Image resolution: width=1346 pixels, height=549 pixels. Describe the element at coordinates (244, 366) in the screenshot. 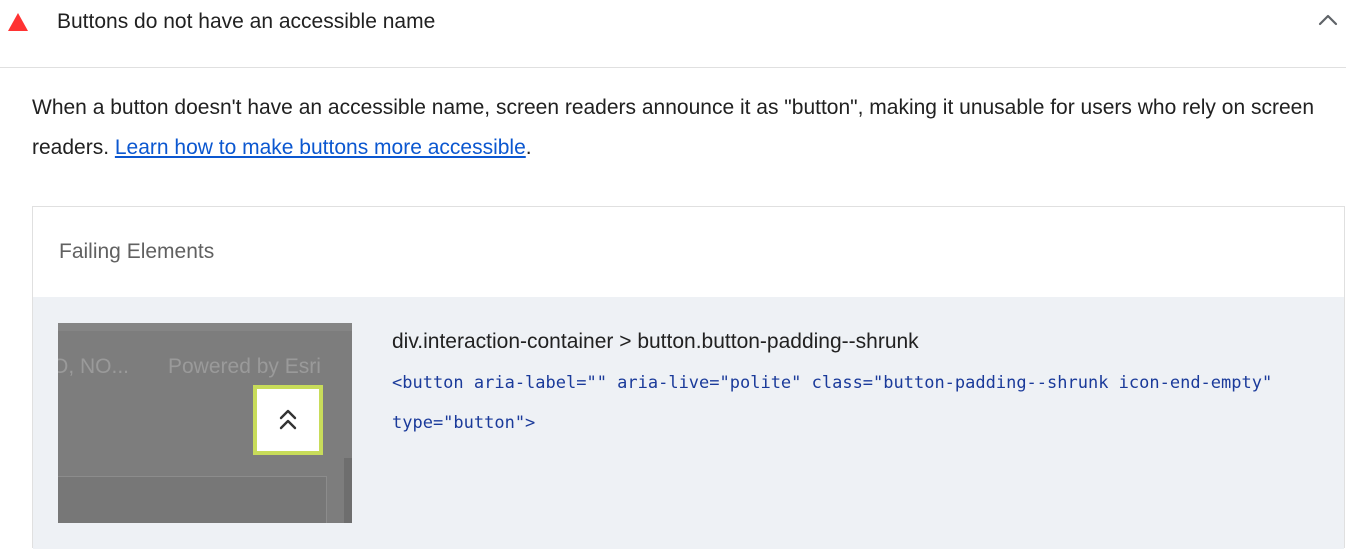

I see `thumbnail-text-right: Powered by Esri` at that location.